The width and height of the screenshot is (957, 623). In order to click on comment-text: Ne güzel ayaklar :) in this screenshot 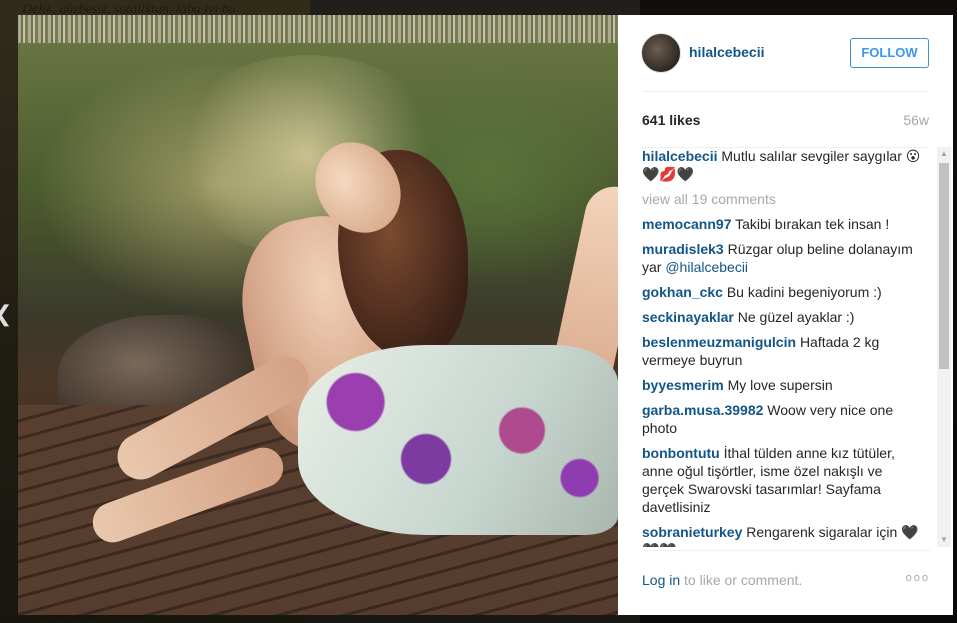, I will do `click(796, 317)`.